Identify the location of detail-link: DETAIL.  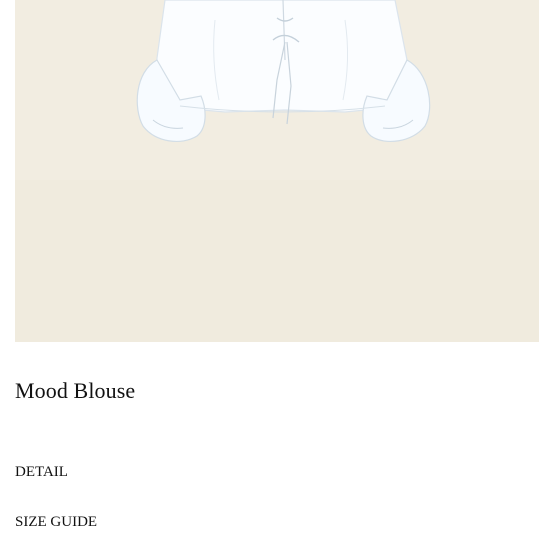
(41, 472).